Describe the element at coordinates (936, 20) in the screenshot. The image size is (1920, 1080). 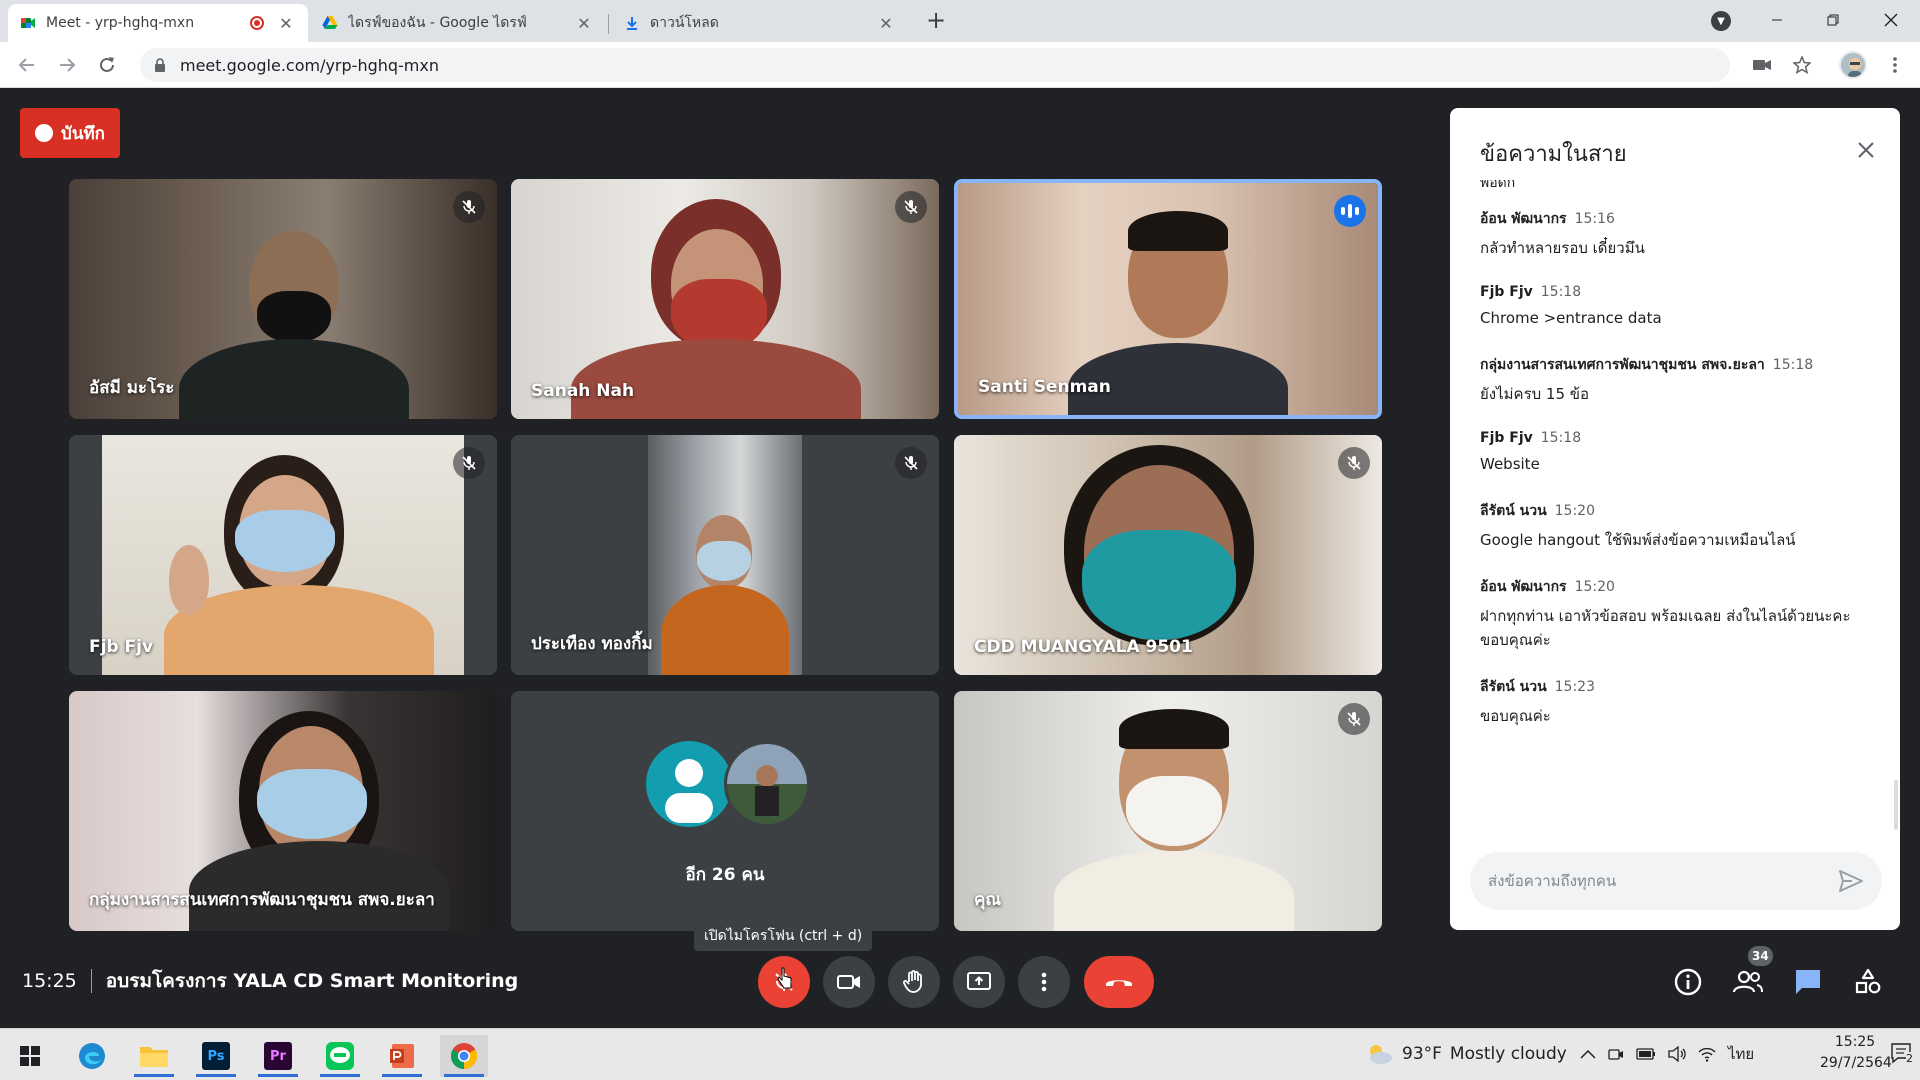
I see `new-tab-button: +` at that location.